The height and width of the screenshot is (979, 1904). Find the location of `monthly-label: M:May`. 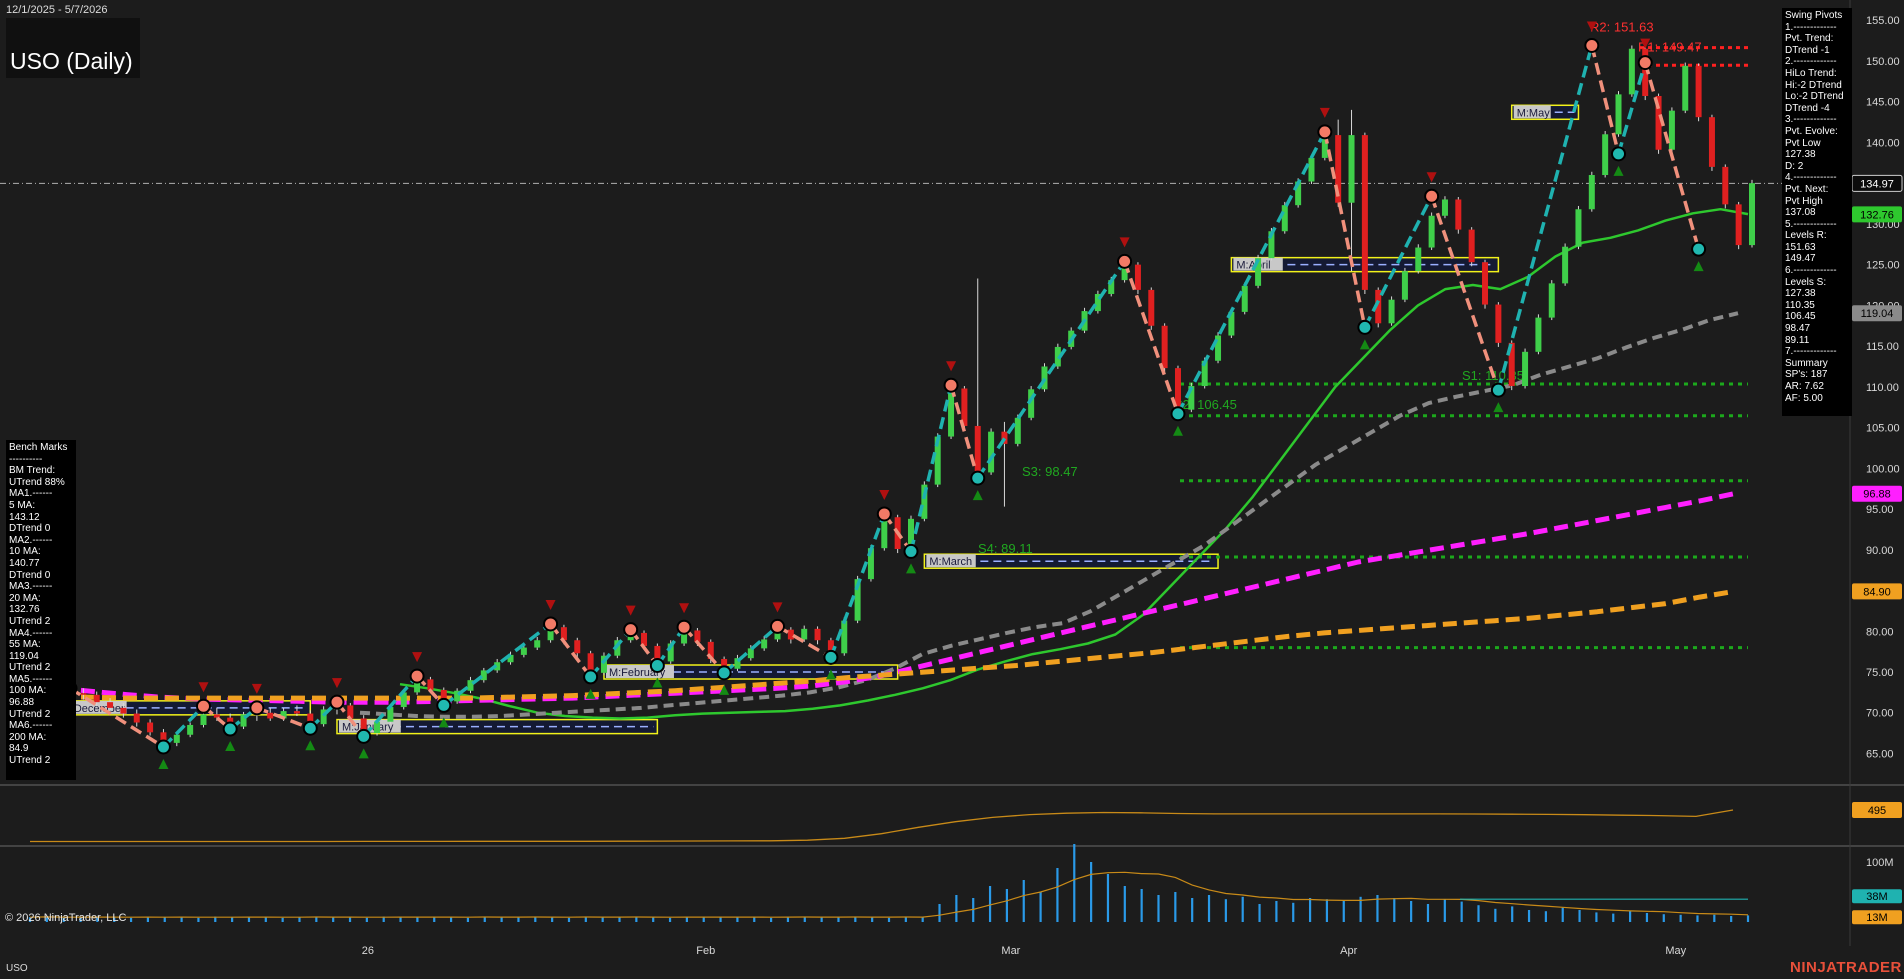

monthly-label: M:May is located at coordinates (1534, 113).